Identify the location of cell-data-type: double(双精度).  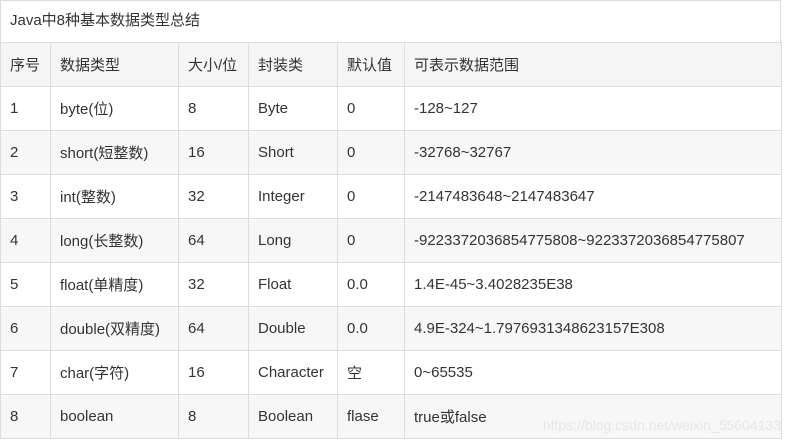
(114, 328).